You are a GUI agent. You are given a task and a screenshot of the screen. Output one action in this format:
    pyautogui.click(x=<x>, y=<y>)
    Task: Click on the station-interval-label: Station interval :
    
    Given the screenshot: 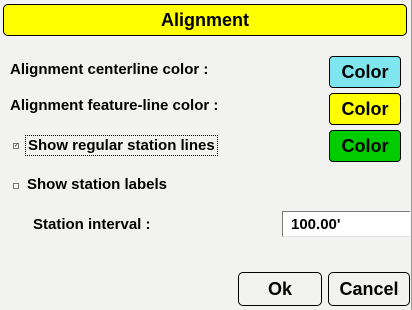 What is the action you would take?
    pyautogui.click(x=92, y=224)
    